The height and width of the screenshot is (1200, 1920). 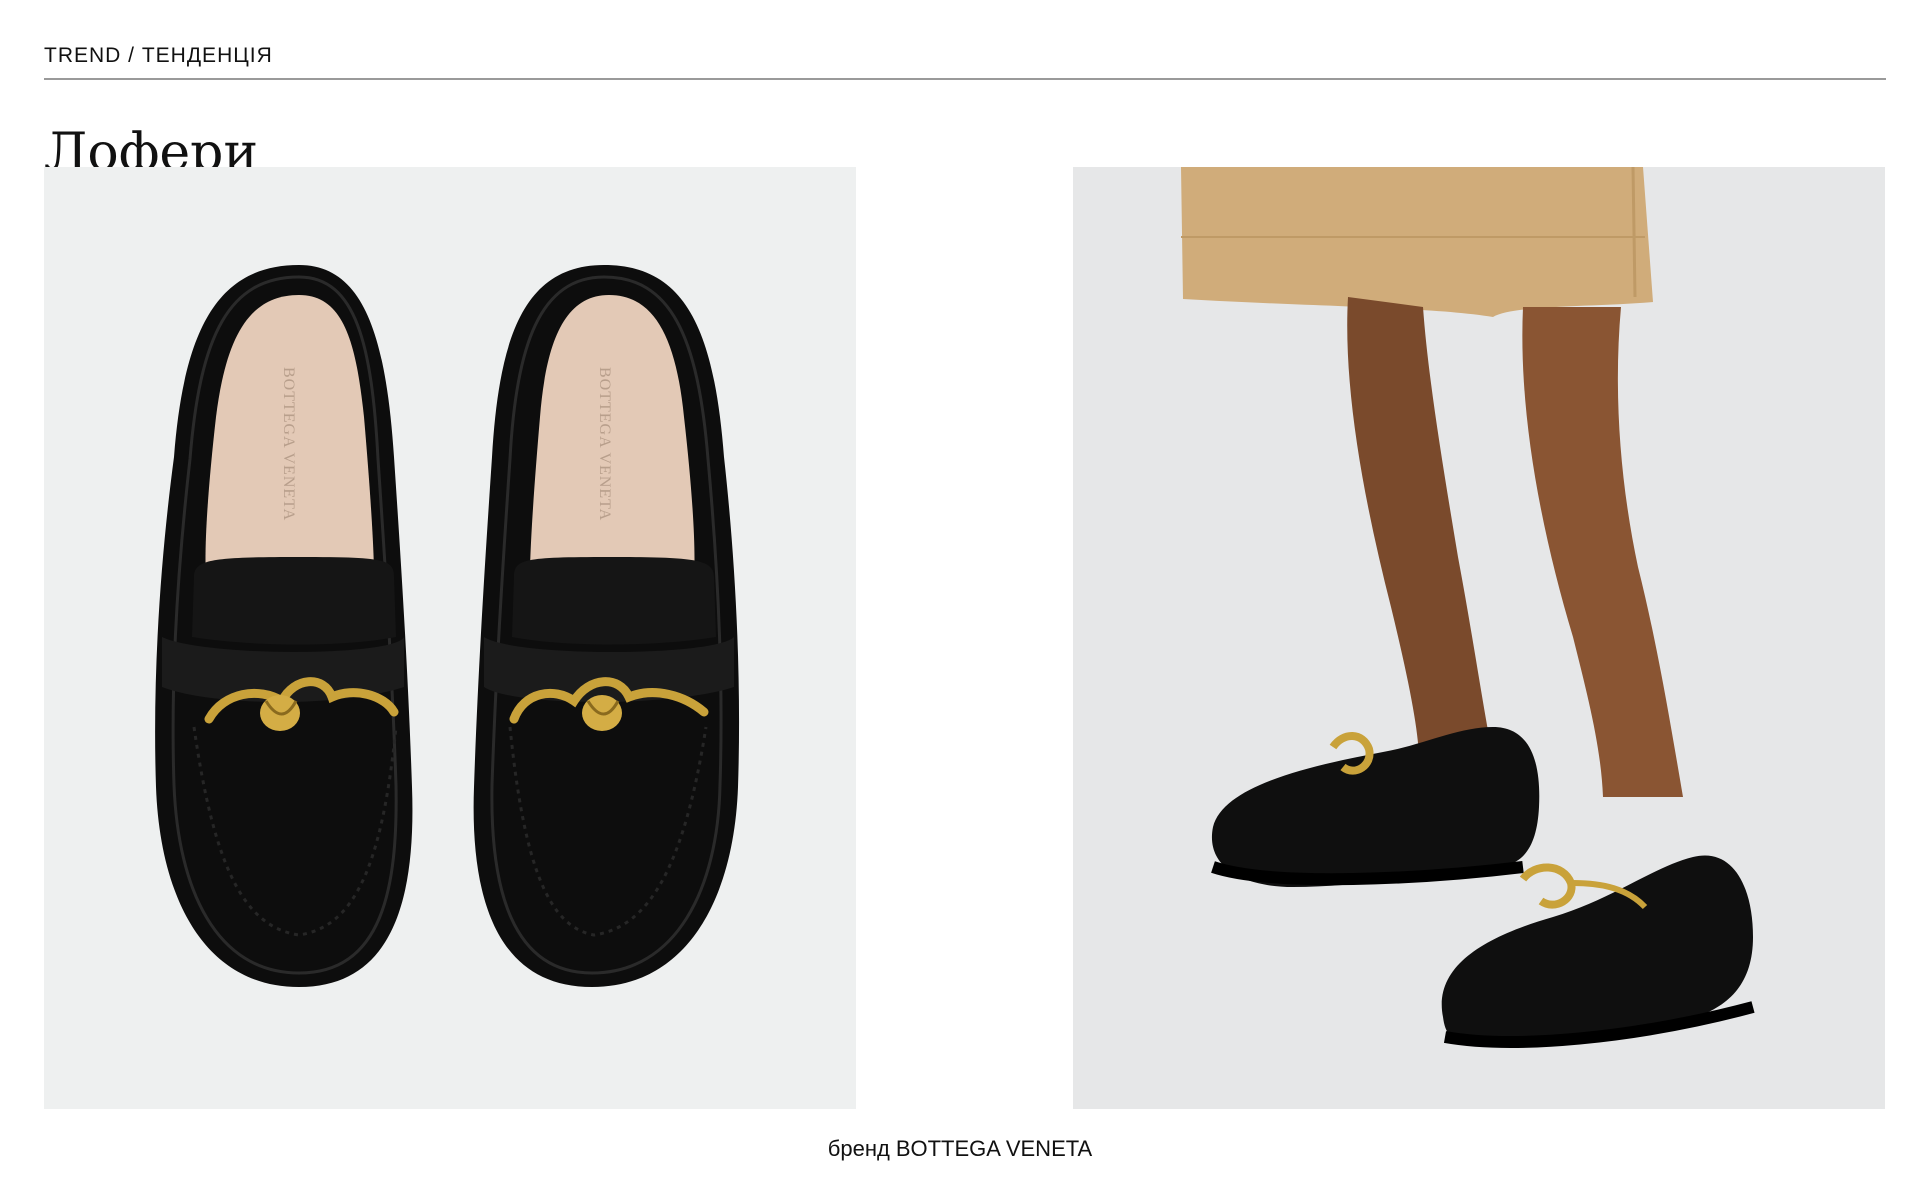 What do you see at coordinates (1375, 807) in the screenshot?
I see `back-loafer` at bounding box center [1375, 807].